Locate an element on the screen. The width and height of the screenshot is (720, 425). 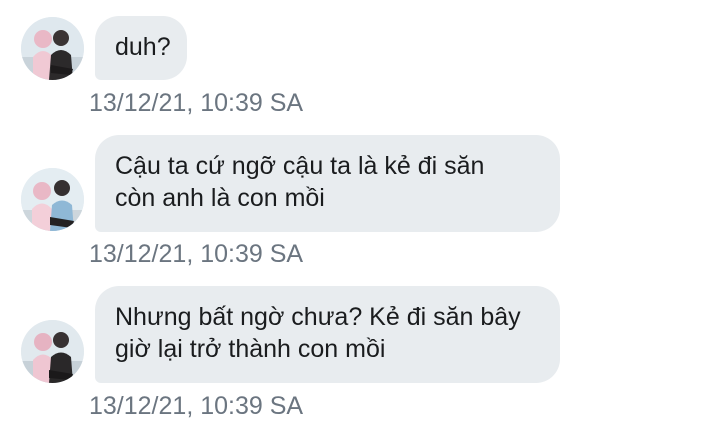
message-text-line: duh? is located at coordinates (143, 47).